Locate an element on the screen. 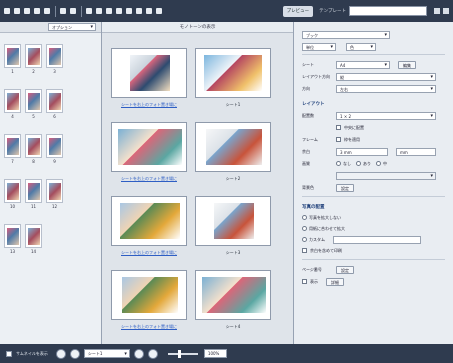 This screenshot has width=453, height=363. sheet-edit-button: 編集 is located at coordinates (407, 64).